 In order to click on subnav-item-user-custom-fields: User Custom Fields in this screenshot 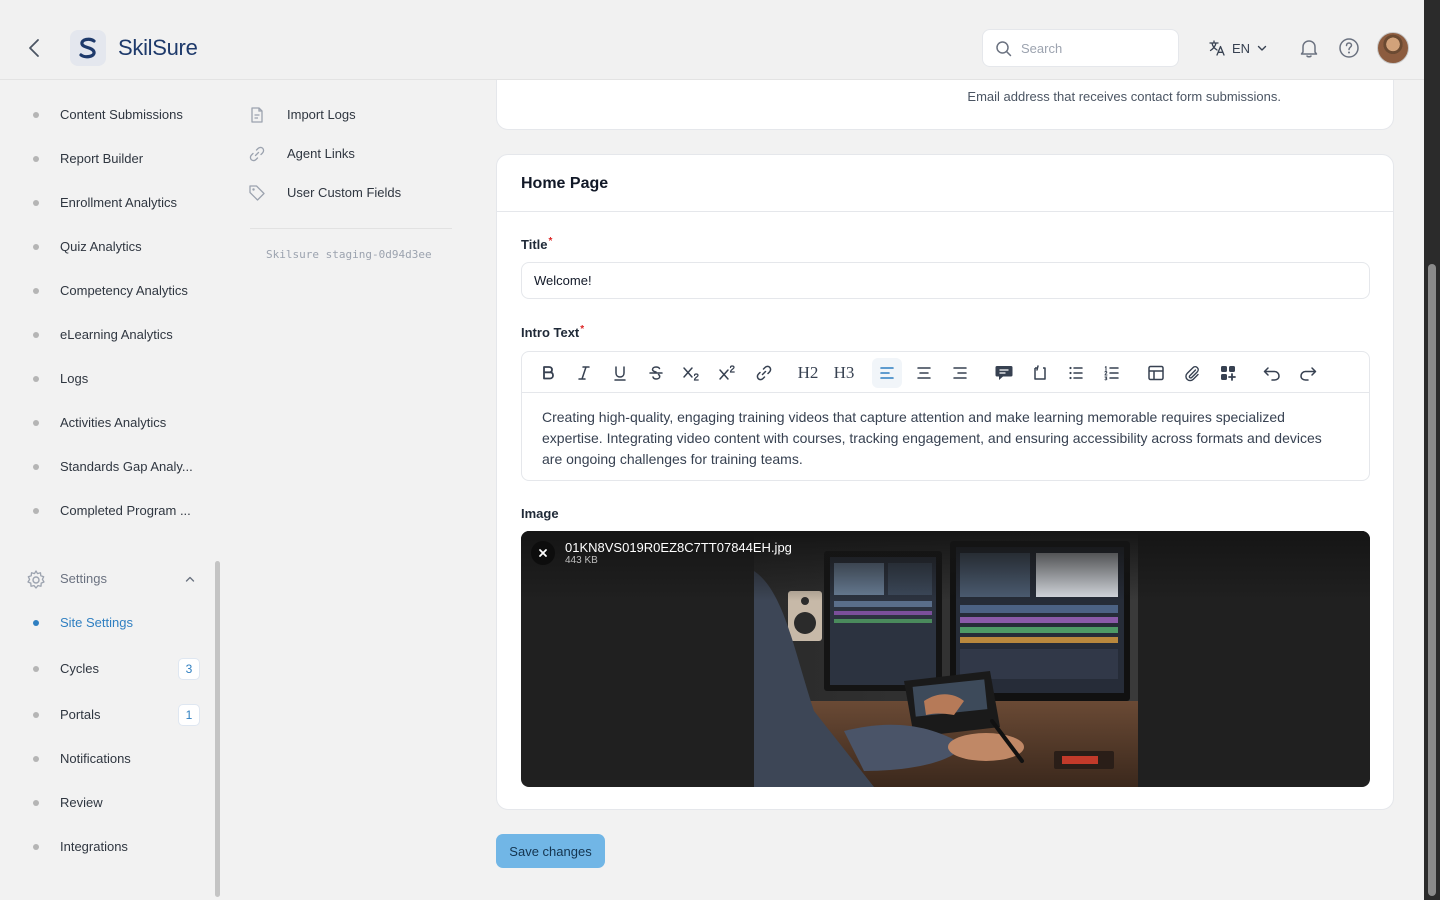, I will do `click(348, 193)`.